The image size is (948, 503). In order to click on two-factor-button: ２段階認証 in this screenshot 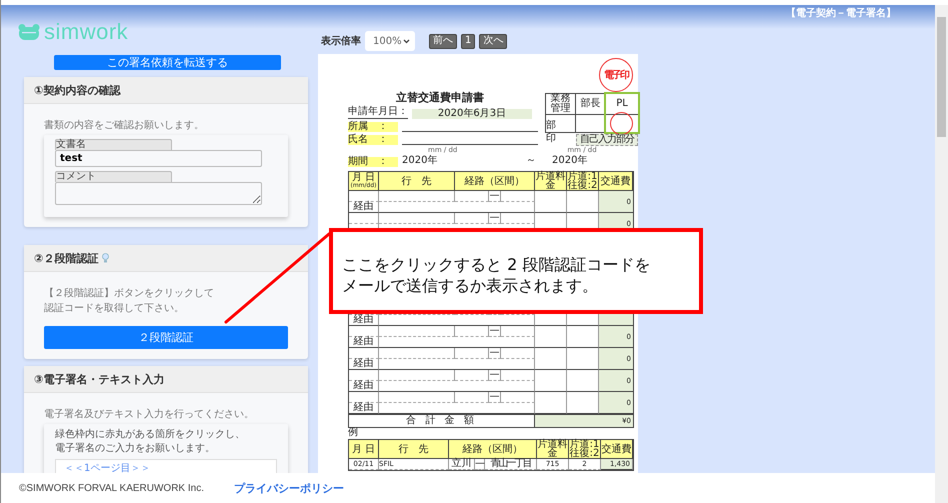, I will do `click(166, 337)`.